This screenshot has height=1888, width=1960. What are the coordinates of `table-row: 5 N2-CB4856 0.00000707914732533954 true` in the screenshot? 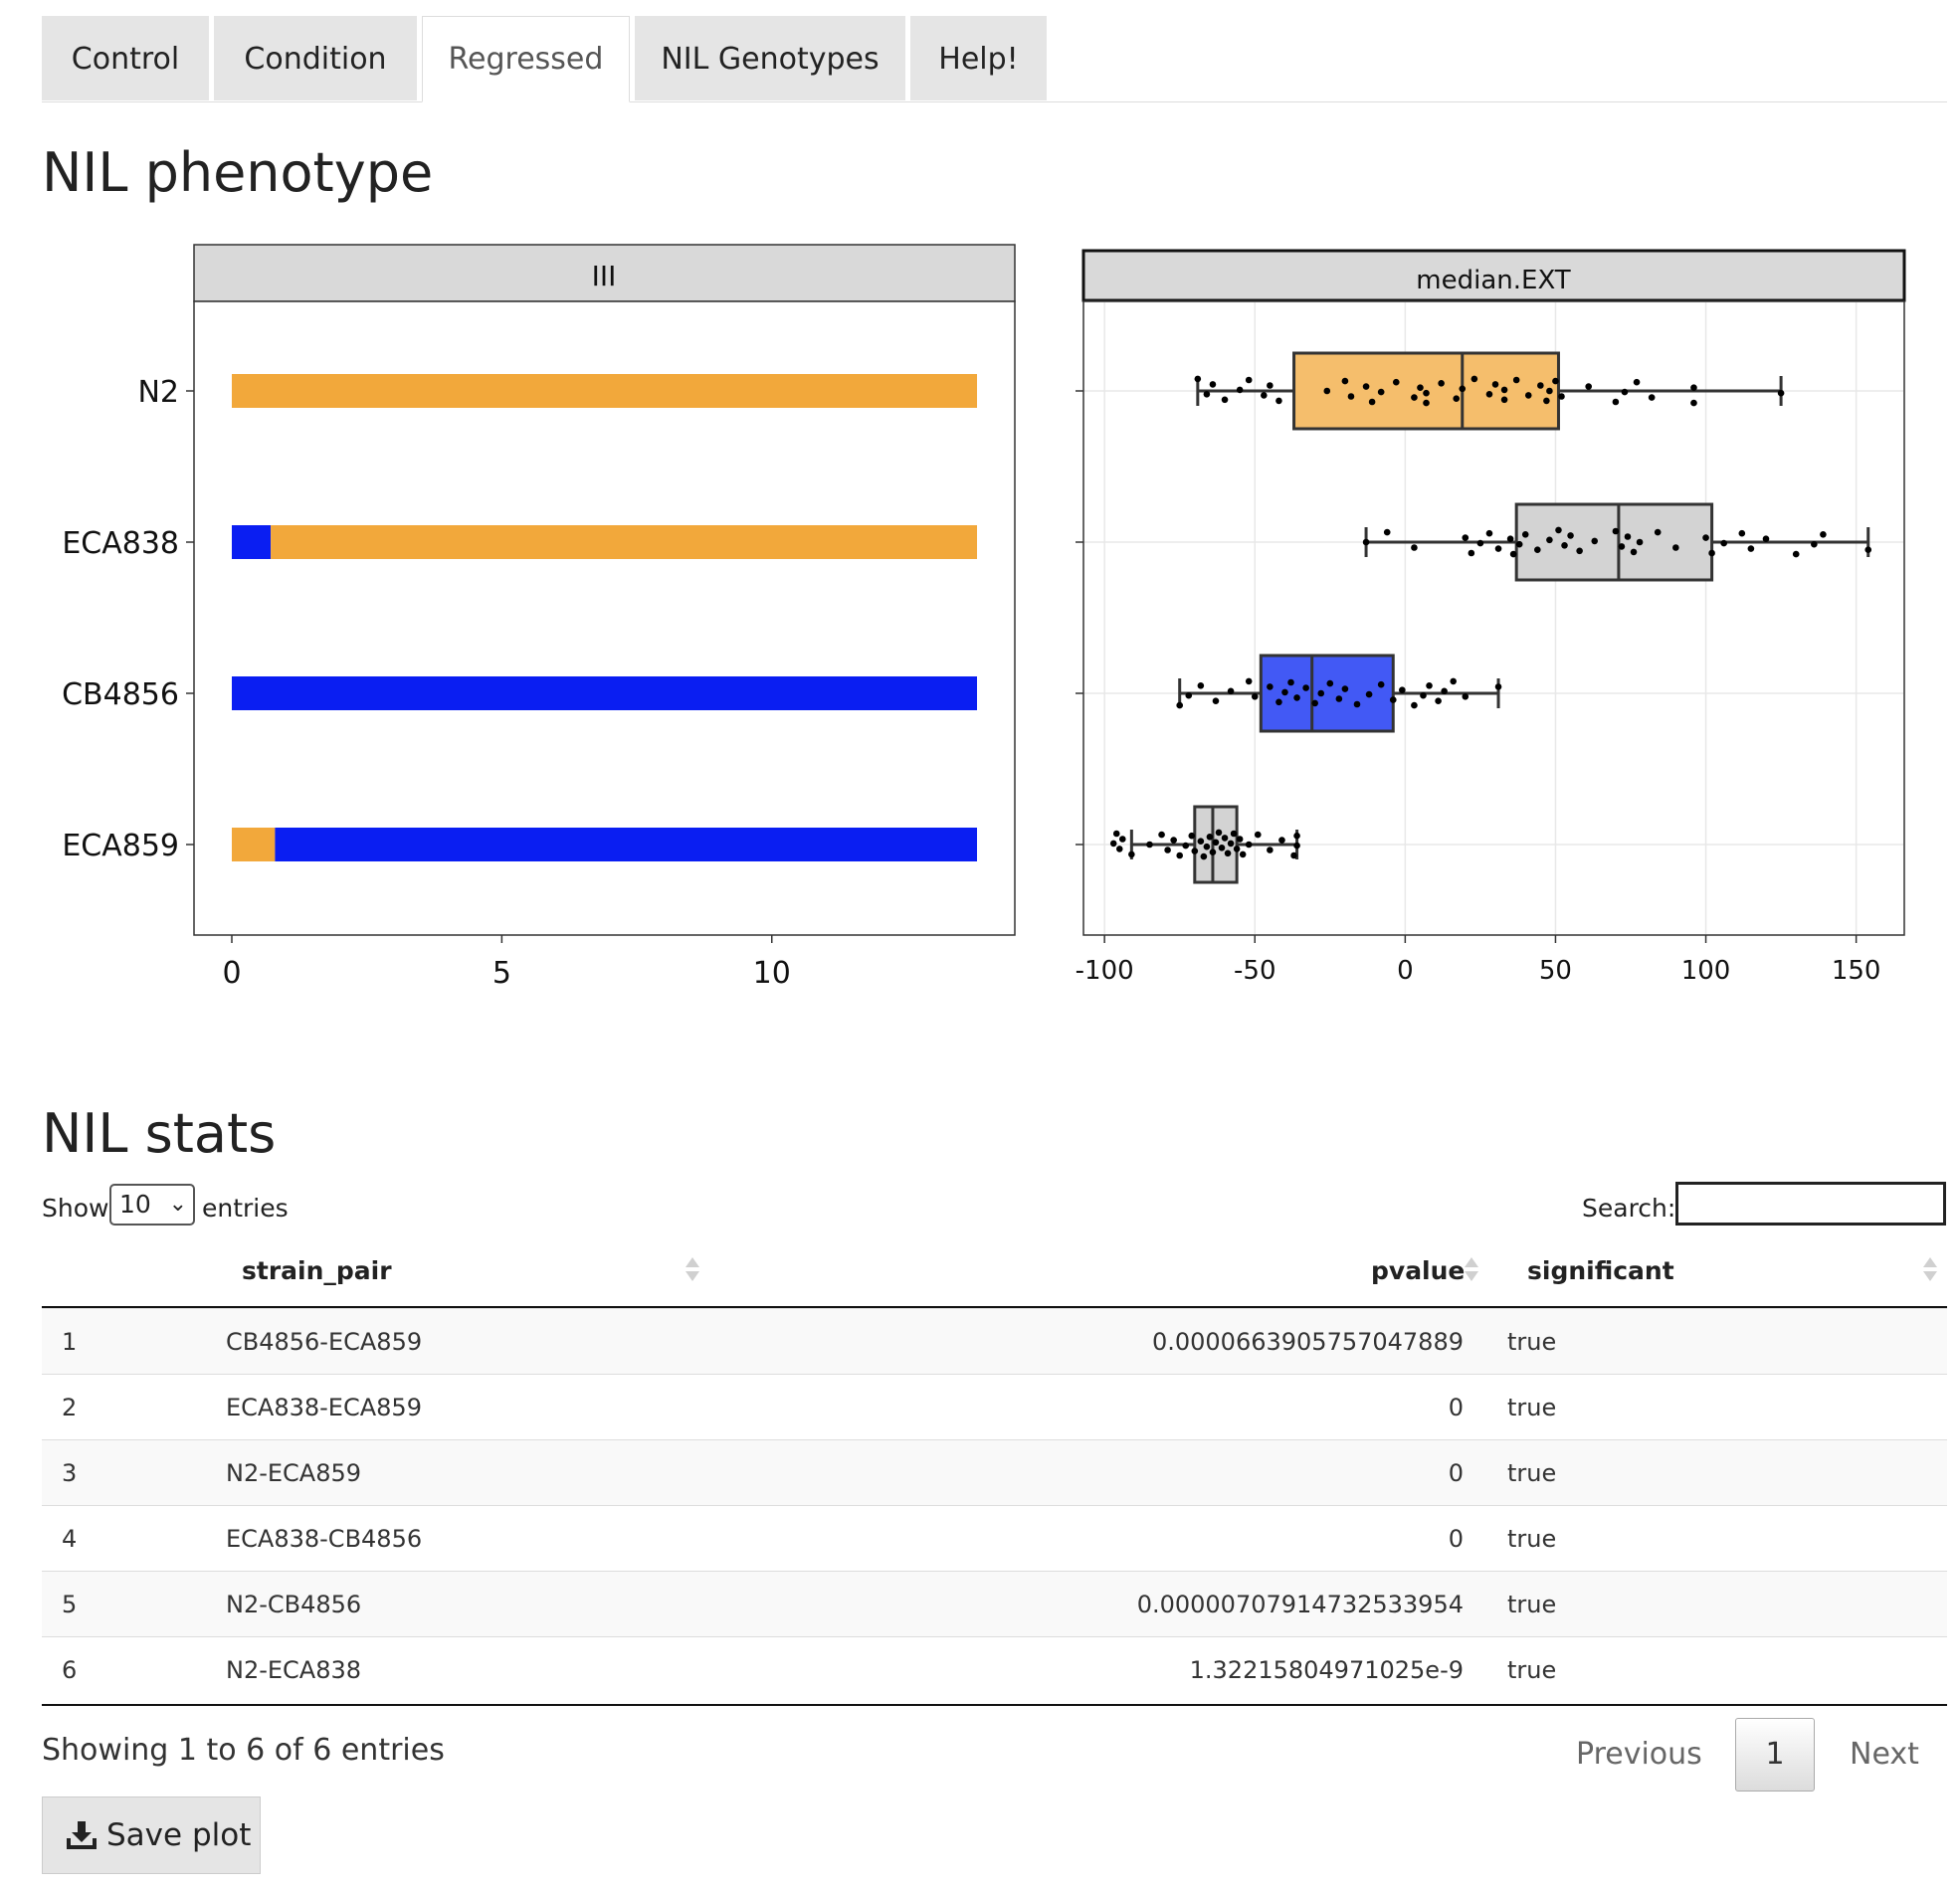 It's located at (994, 1603).